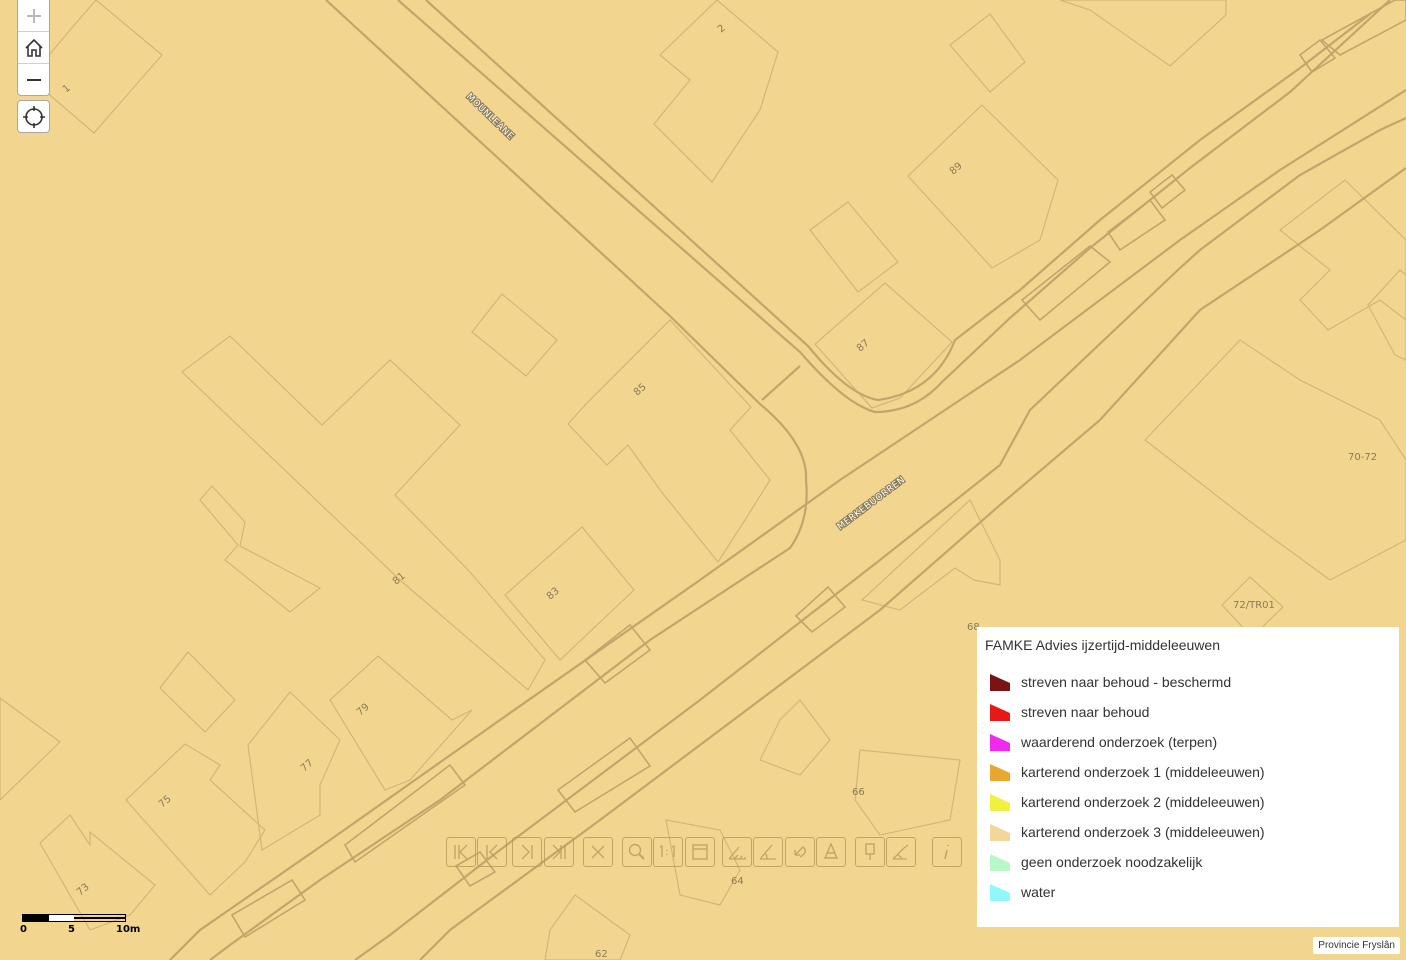 This screenshot has height=960, width=1406. I want to click on legend-title: FAMKE Advies ijzertijd-middeleeuwen, so click(1102, 645).